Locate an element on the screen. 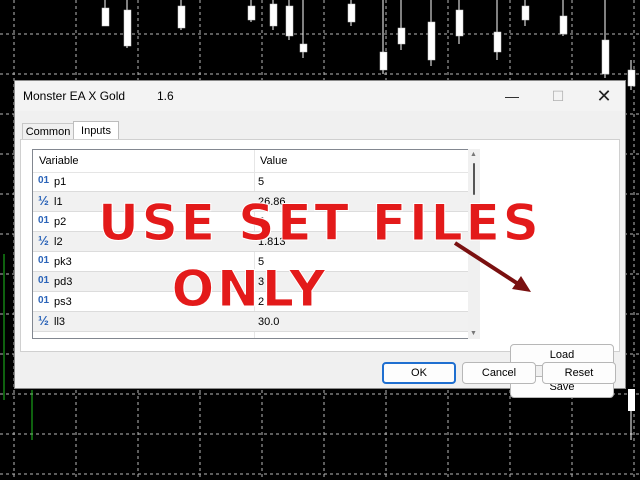  int-type-icon: 01 is located at coordinates (44, 180).